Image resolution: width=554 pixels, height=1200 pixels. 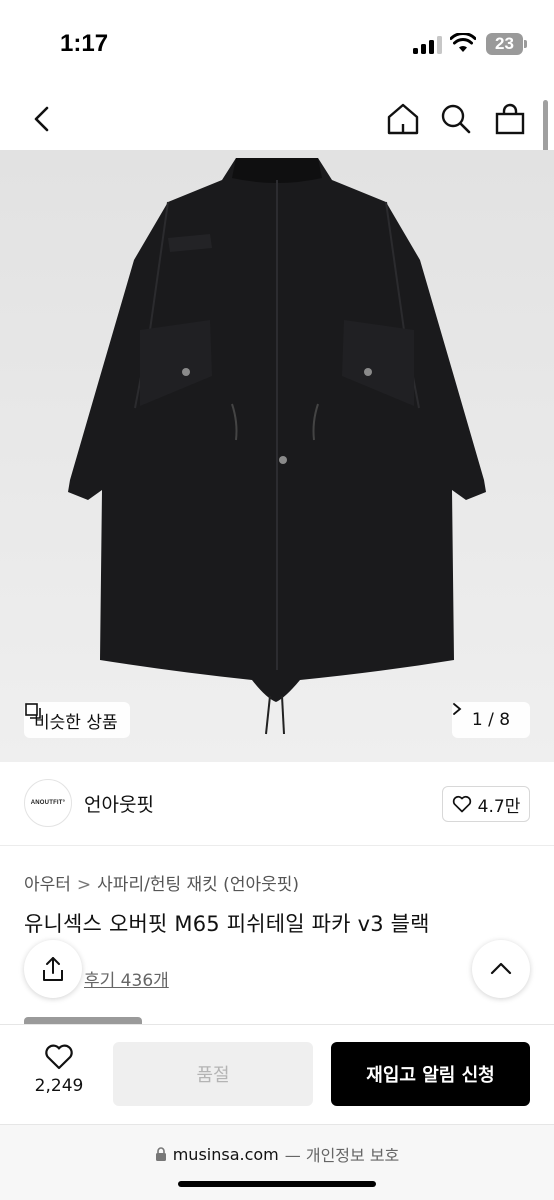 What do you see at coordinates (463, 42) in the screenshot?
I see `wifi-icon` at bounding box center [463, 42].